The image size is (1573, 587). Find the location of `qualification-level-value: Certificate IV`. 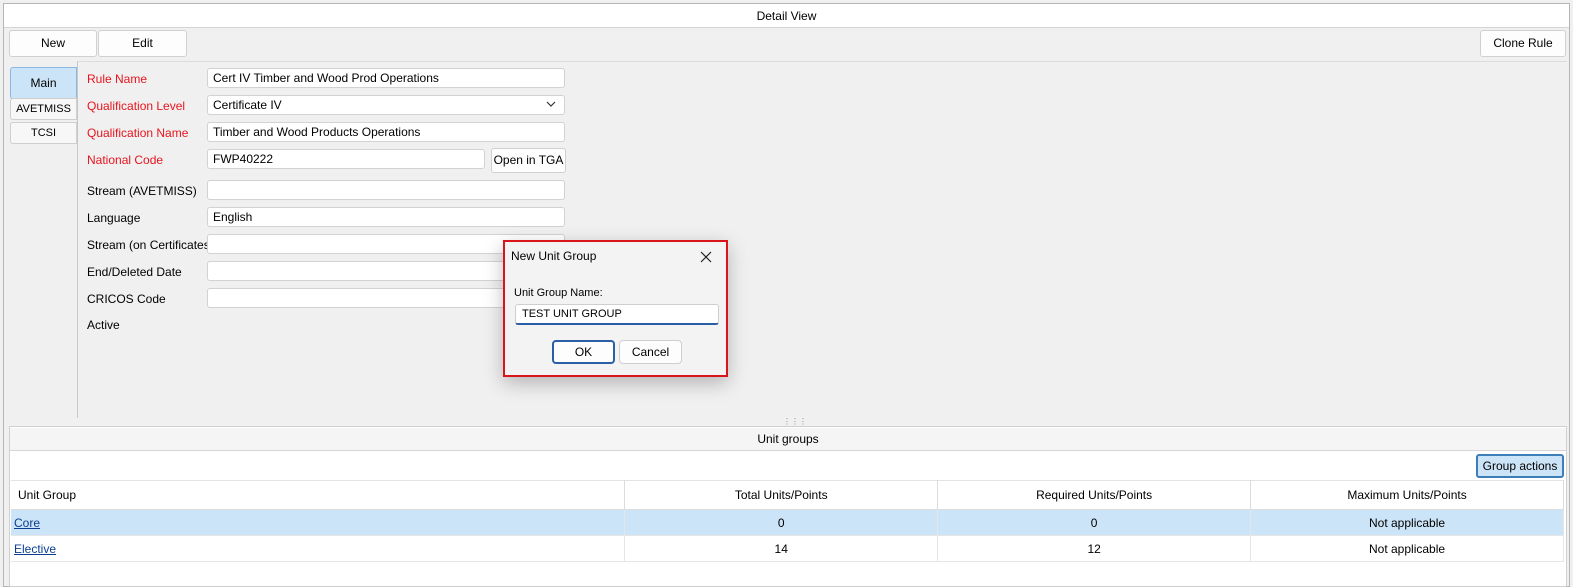

qualification-level-value: Certificate IV is located at coordinates (247, 105).